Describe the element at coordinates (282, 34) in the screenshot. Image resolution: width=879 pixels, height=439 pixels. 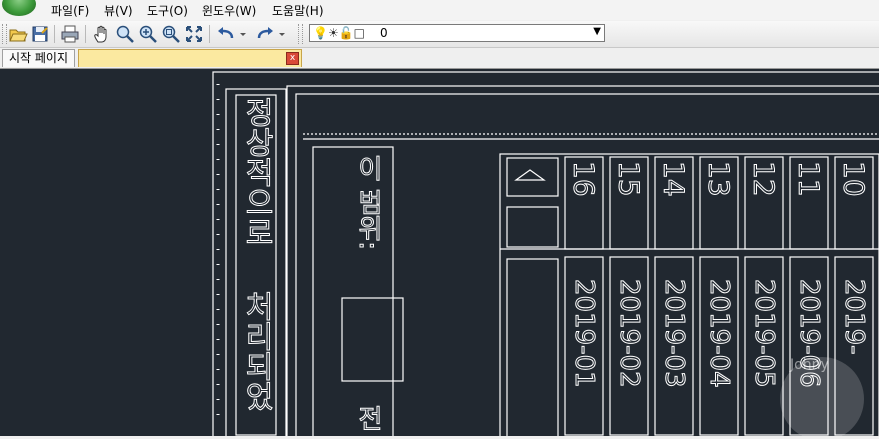
I see `redo-dropdown-icon` at that location.